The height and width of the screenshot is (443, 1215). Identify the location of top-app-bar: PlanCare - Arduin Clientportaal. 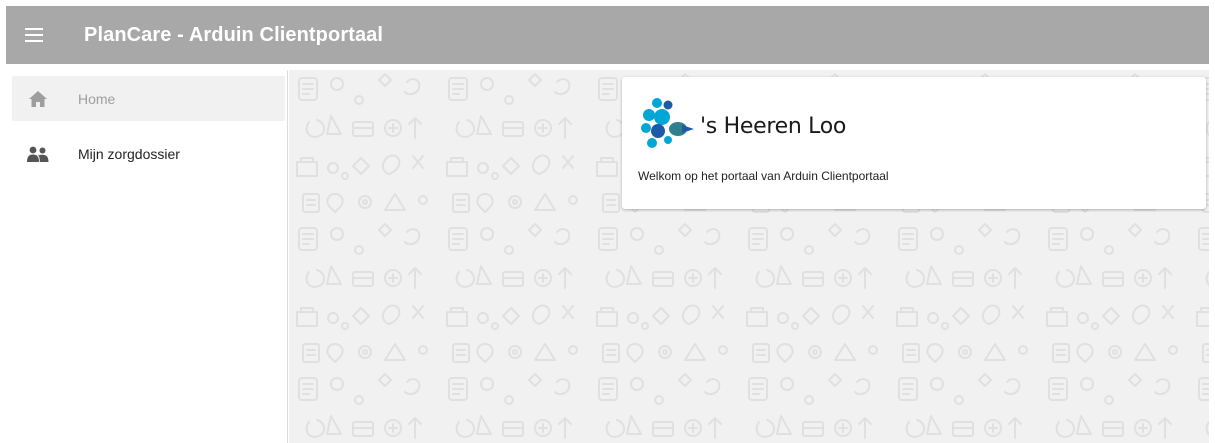
(607, 35).